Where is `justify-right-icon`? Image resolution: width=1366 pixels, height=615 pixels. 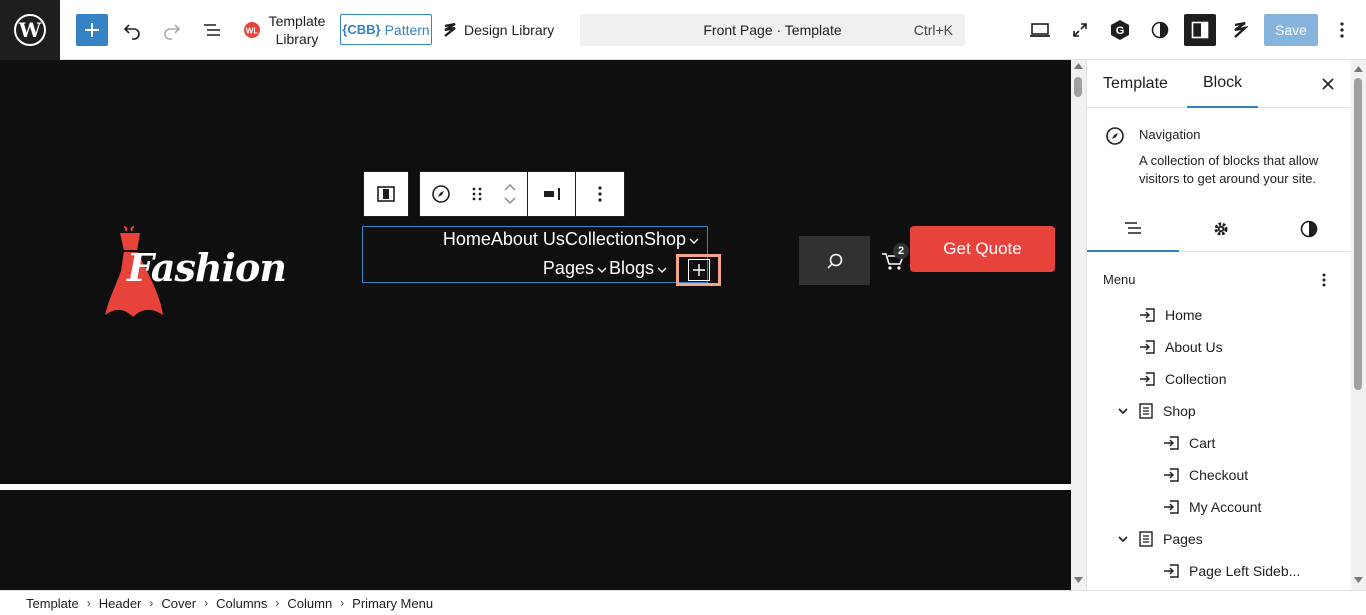
justify-right-icon is located at coordinates (551, 194).